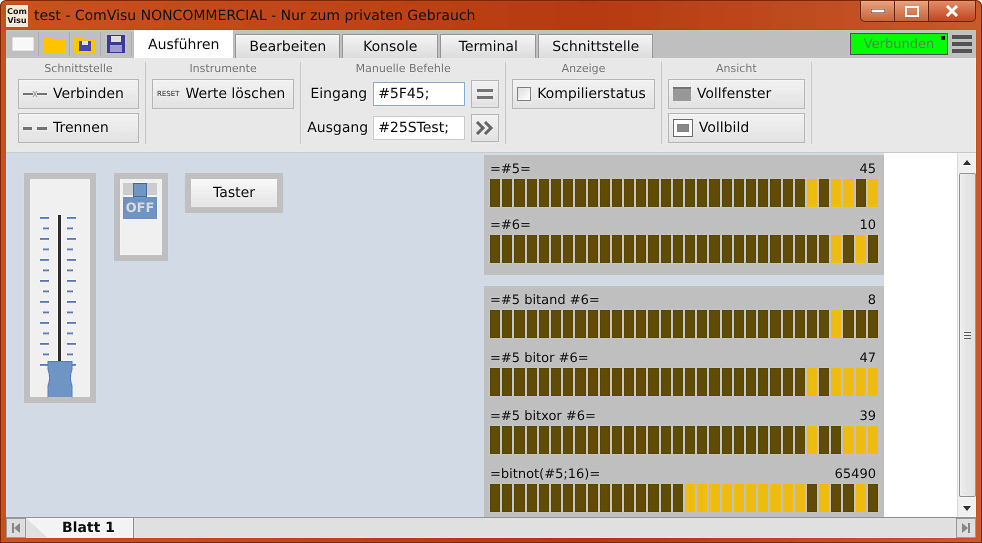 The image size is (982, 543). What do you see at coordinates (967, 508) in the screenshot?
I see `down-arrow-icon` at bounding box center [967, 508].